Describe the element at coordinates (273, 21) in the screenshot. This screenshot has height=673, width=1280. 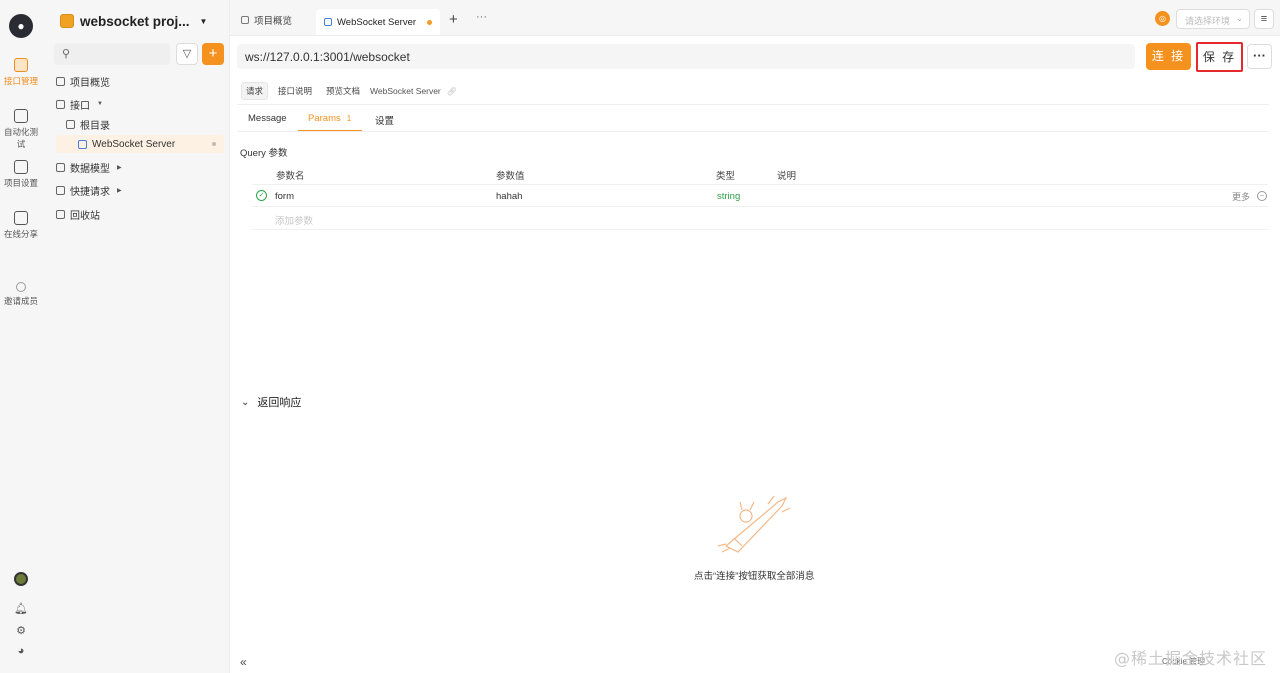
I see `tab-label: 项目概览` at that location.